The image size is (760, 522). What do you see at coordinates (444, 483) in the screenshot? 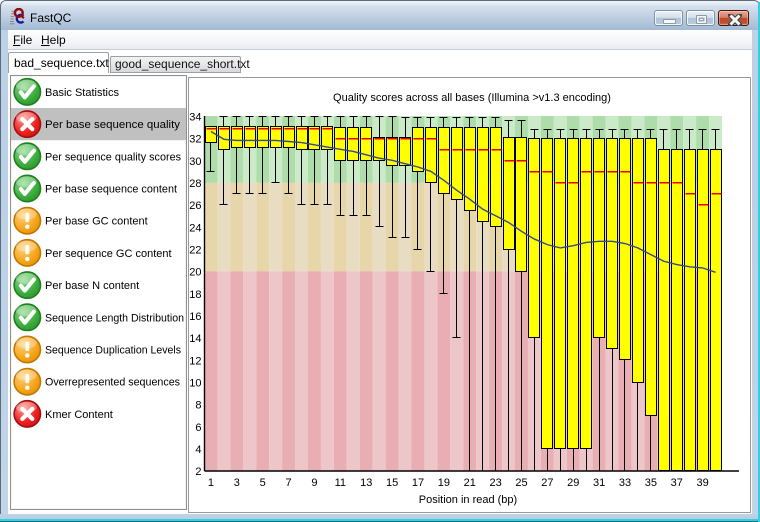
I see `svg-text: 19` at bounding box center [444, 483].